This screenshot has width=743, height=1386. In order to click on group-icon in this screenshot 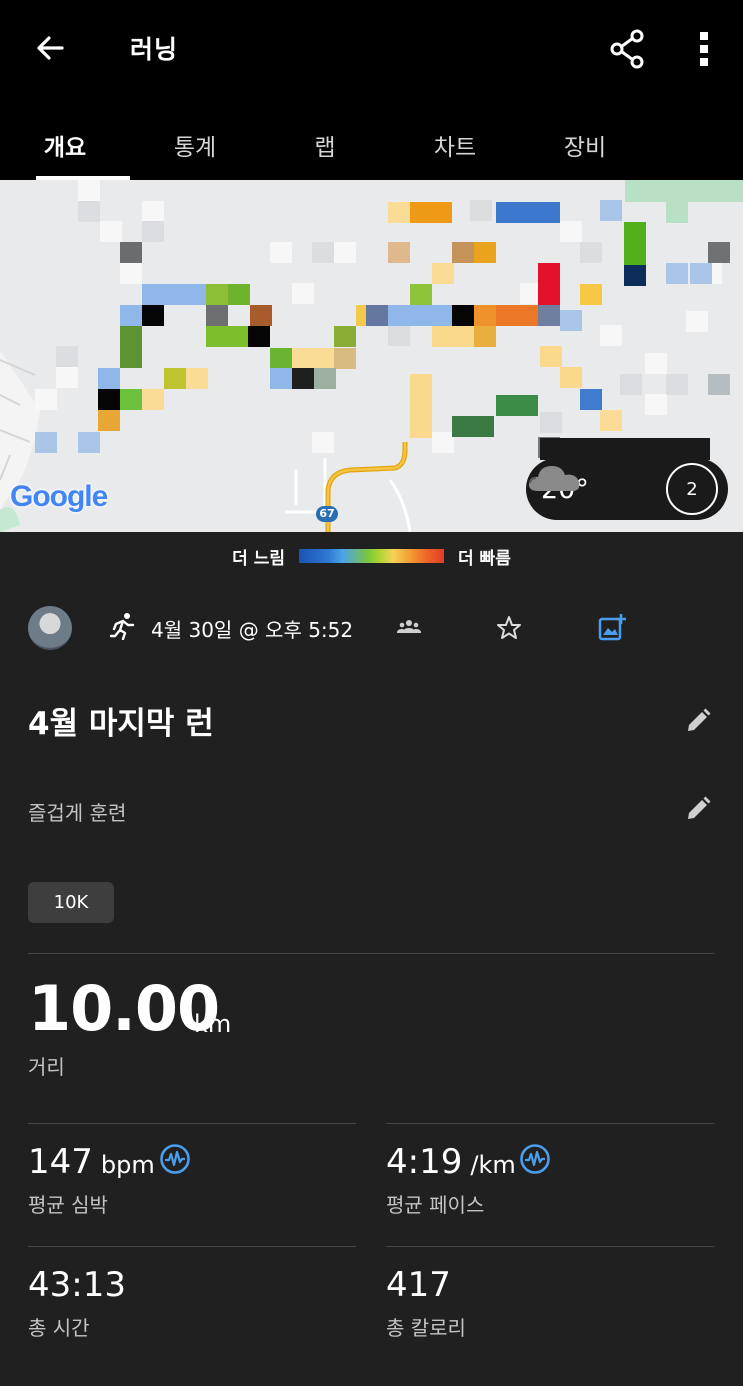, I will do `click(409, 629)`.